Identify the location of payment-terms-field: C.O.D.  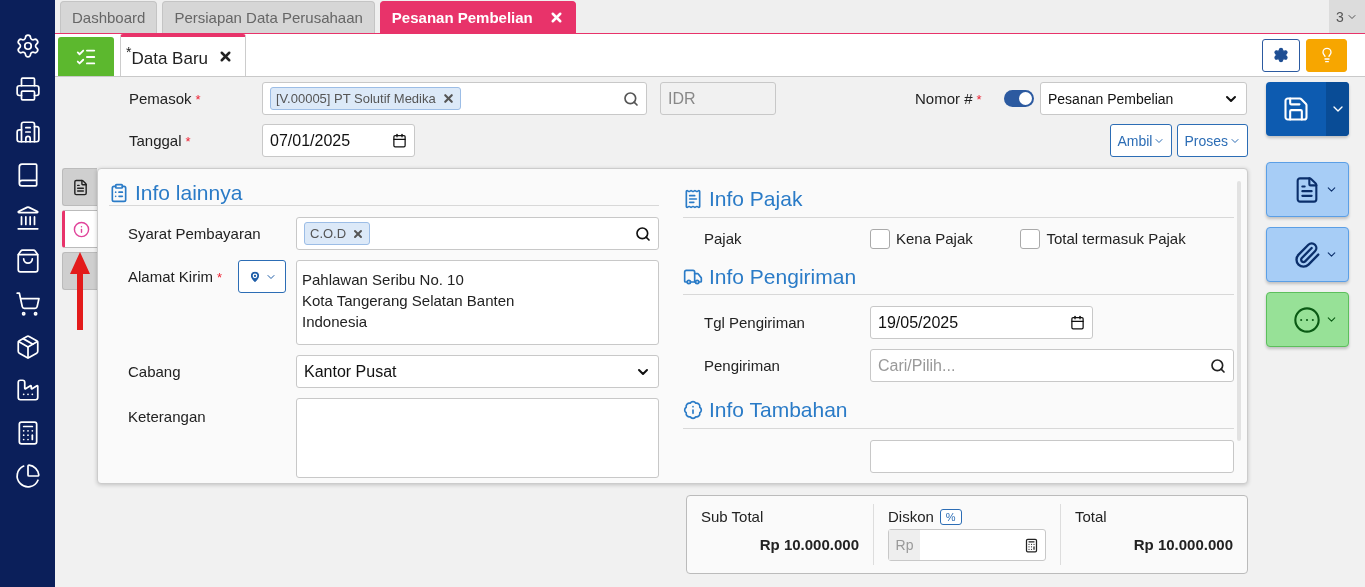
(477, 233).